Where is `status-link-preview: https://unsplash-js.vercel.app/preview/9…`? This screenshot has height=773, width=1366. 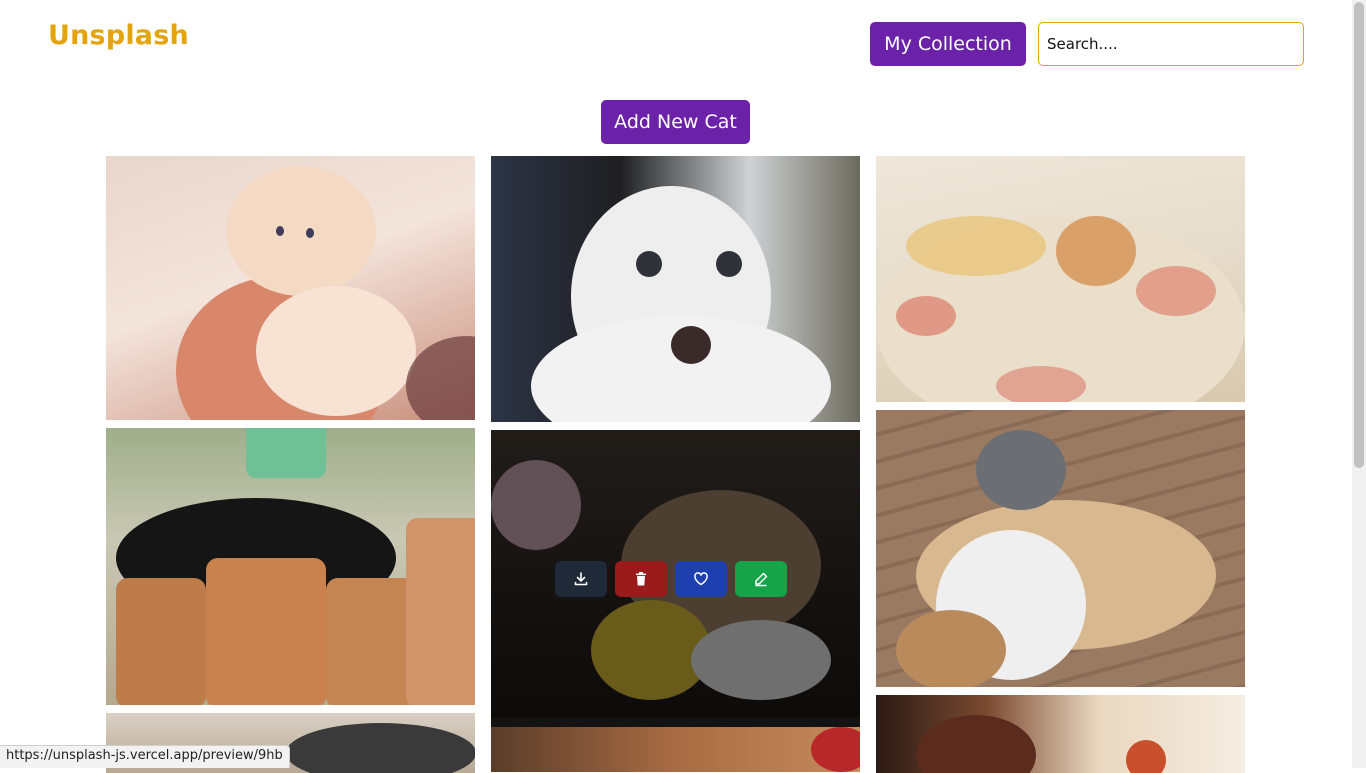
status-link-preview: https://unsplash-js.vercel.app/preview/9… is located at coordinates (145, 756).